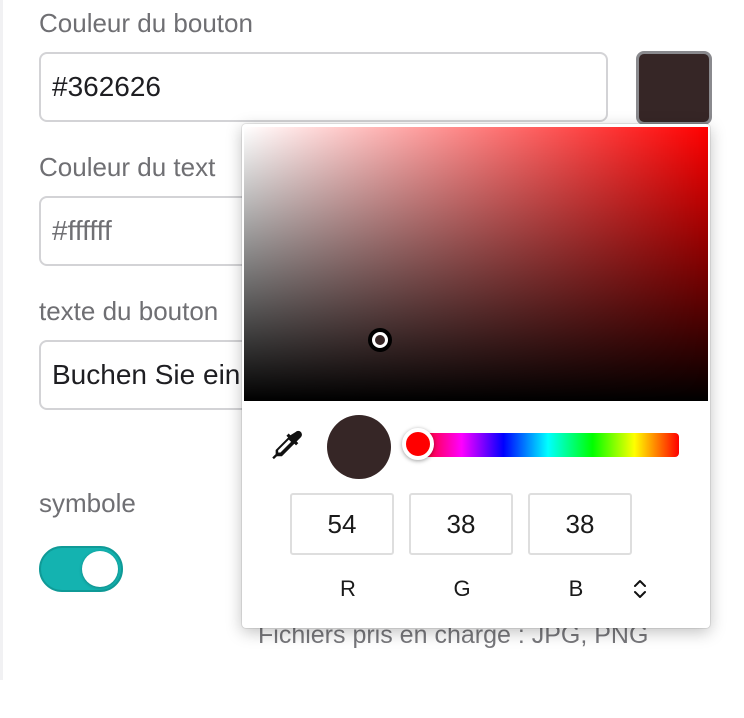 This screenshot has height=718, width=744. I want to click on text-color-label: Couleur du text, so click(127, 167).